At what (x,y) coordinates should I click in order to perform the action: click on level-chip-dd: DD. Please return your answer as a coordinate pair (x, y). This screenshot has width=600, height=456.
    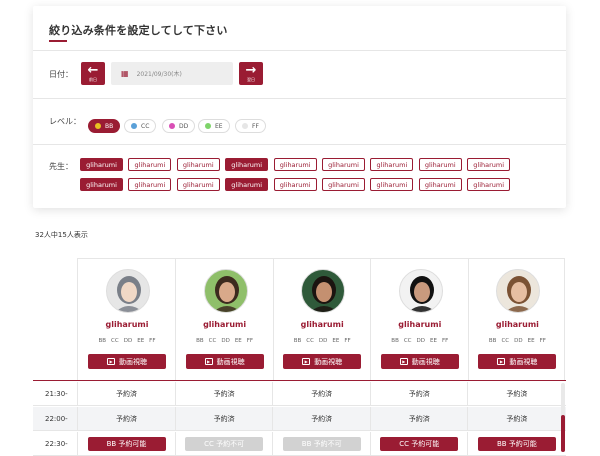
    Looking at the image, I should click on (179, 126).